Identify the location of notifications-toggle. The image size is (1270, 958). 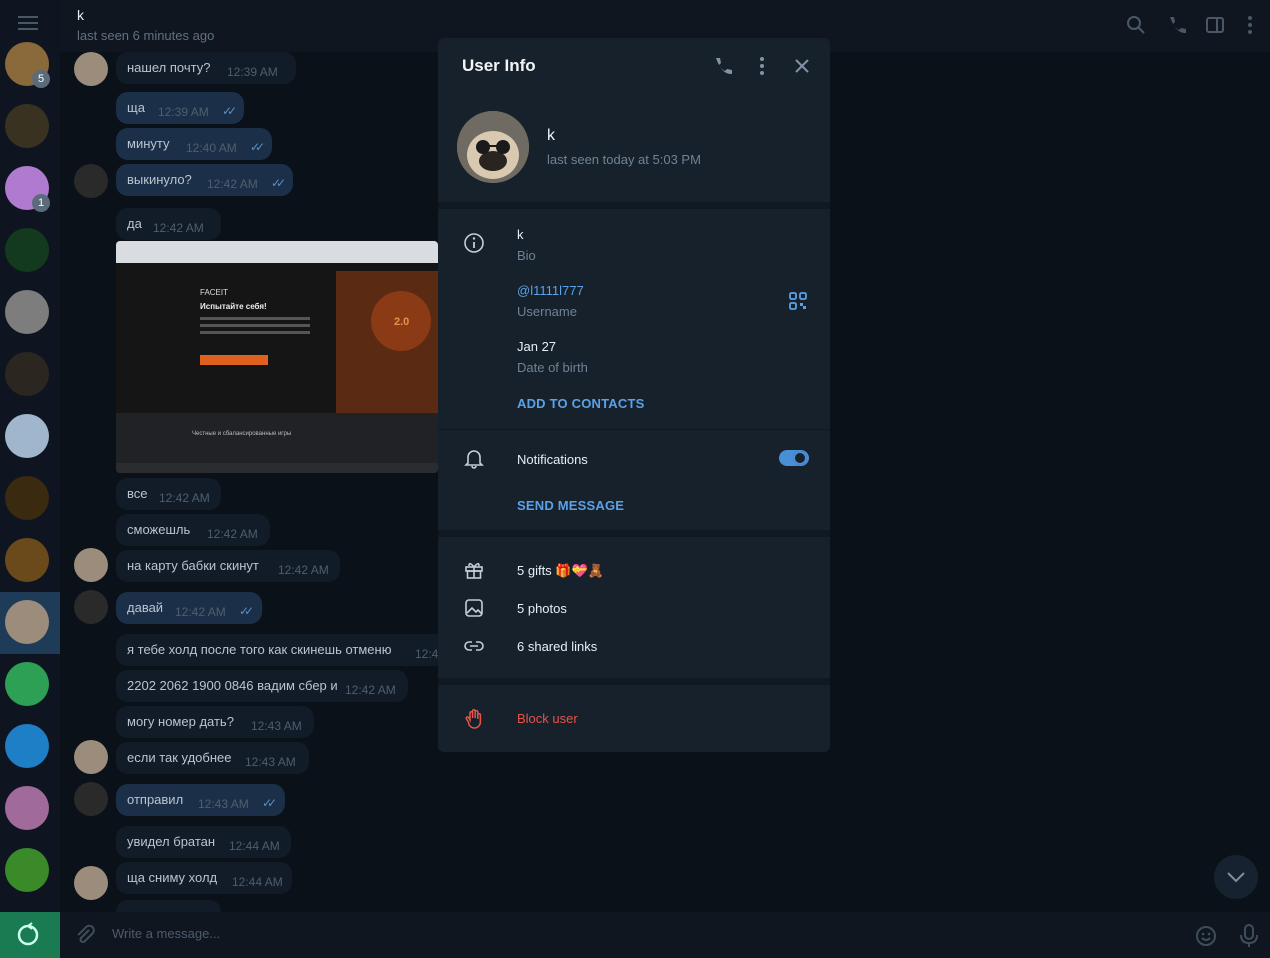
(794, 458).